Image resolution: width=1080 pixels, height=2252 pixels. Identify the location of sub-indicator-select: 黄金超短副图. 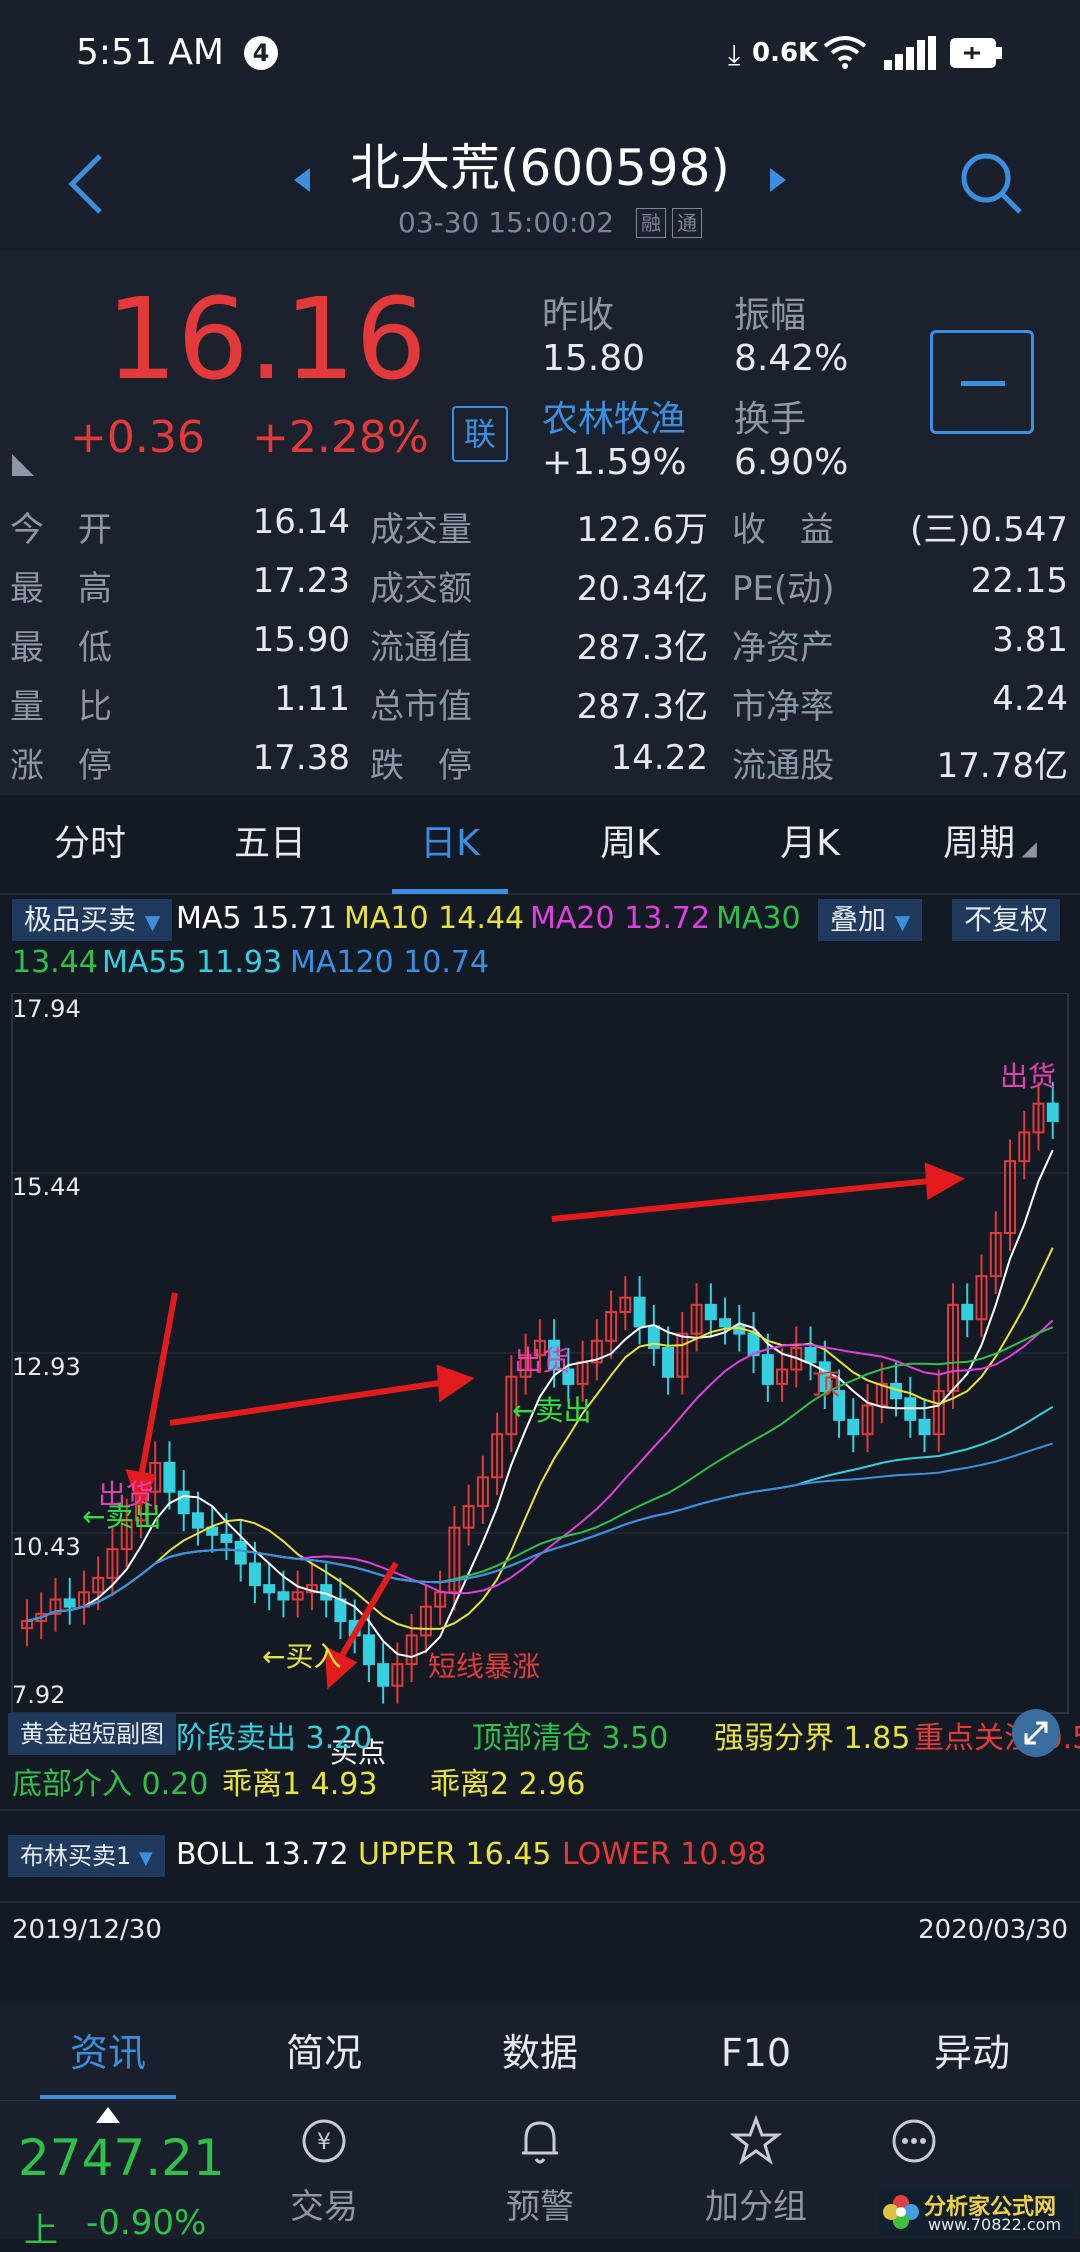
(92, 1734).